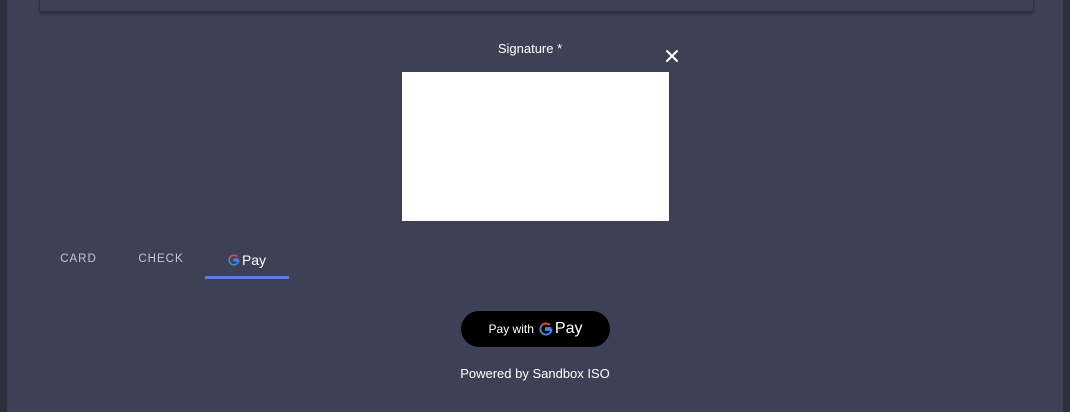  What do you see at coordinates (511, 329) in the screenshot?
I see `pay-button-prefix: Pay with` at bounding box center [511, 329].